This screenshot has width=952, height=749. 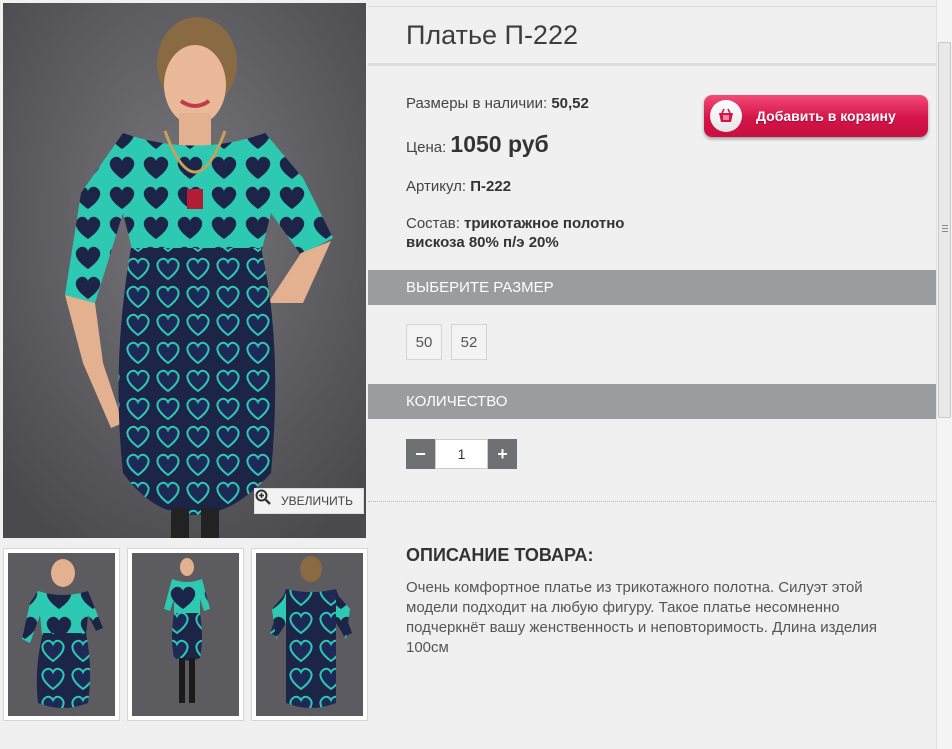 I want to click on article: Артикул: П-222, so click(x=458, y=186).